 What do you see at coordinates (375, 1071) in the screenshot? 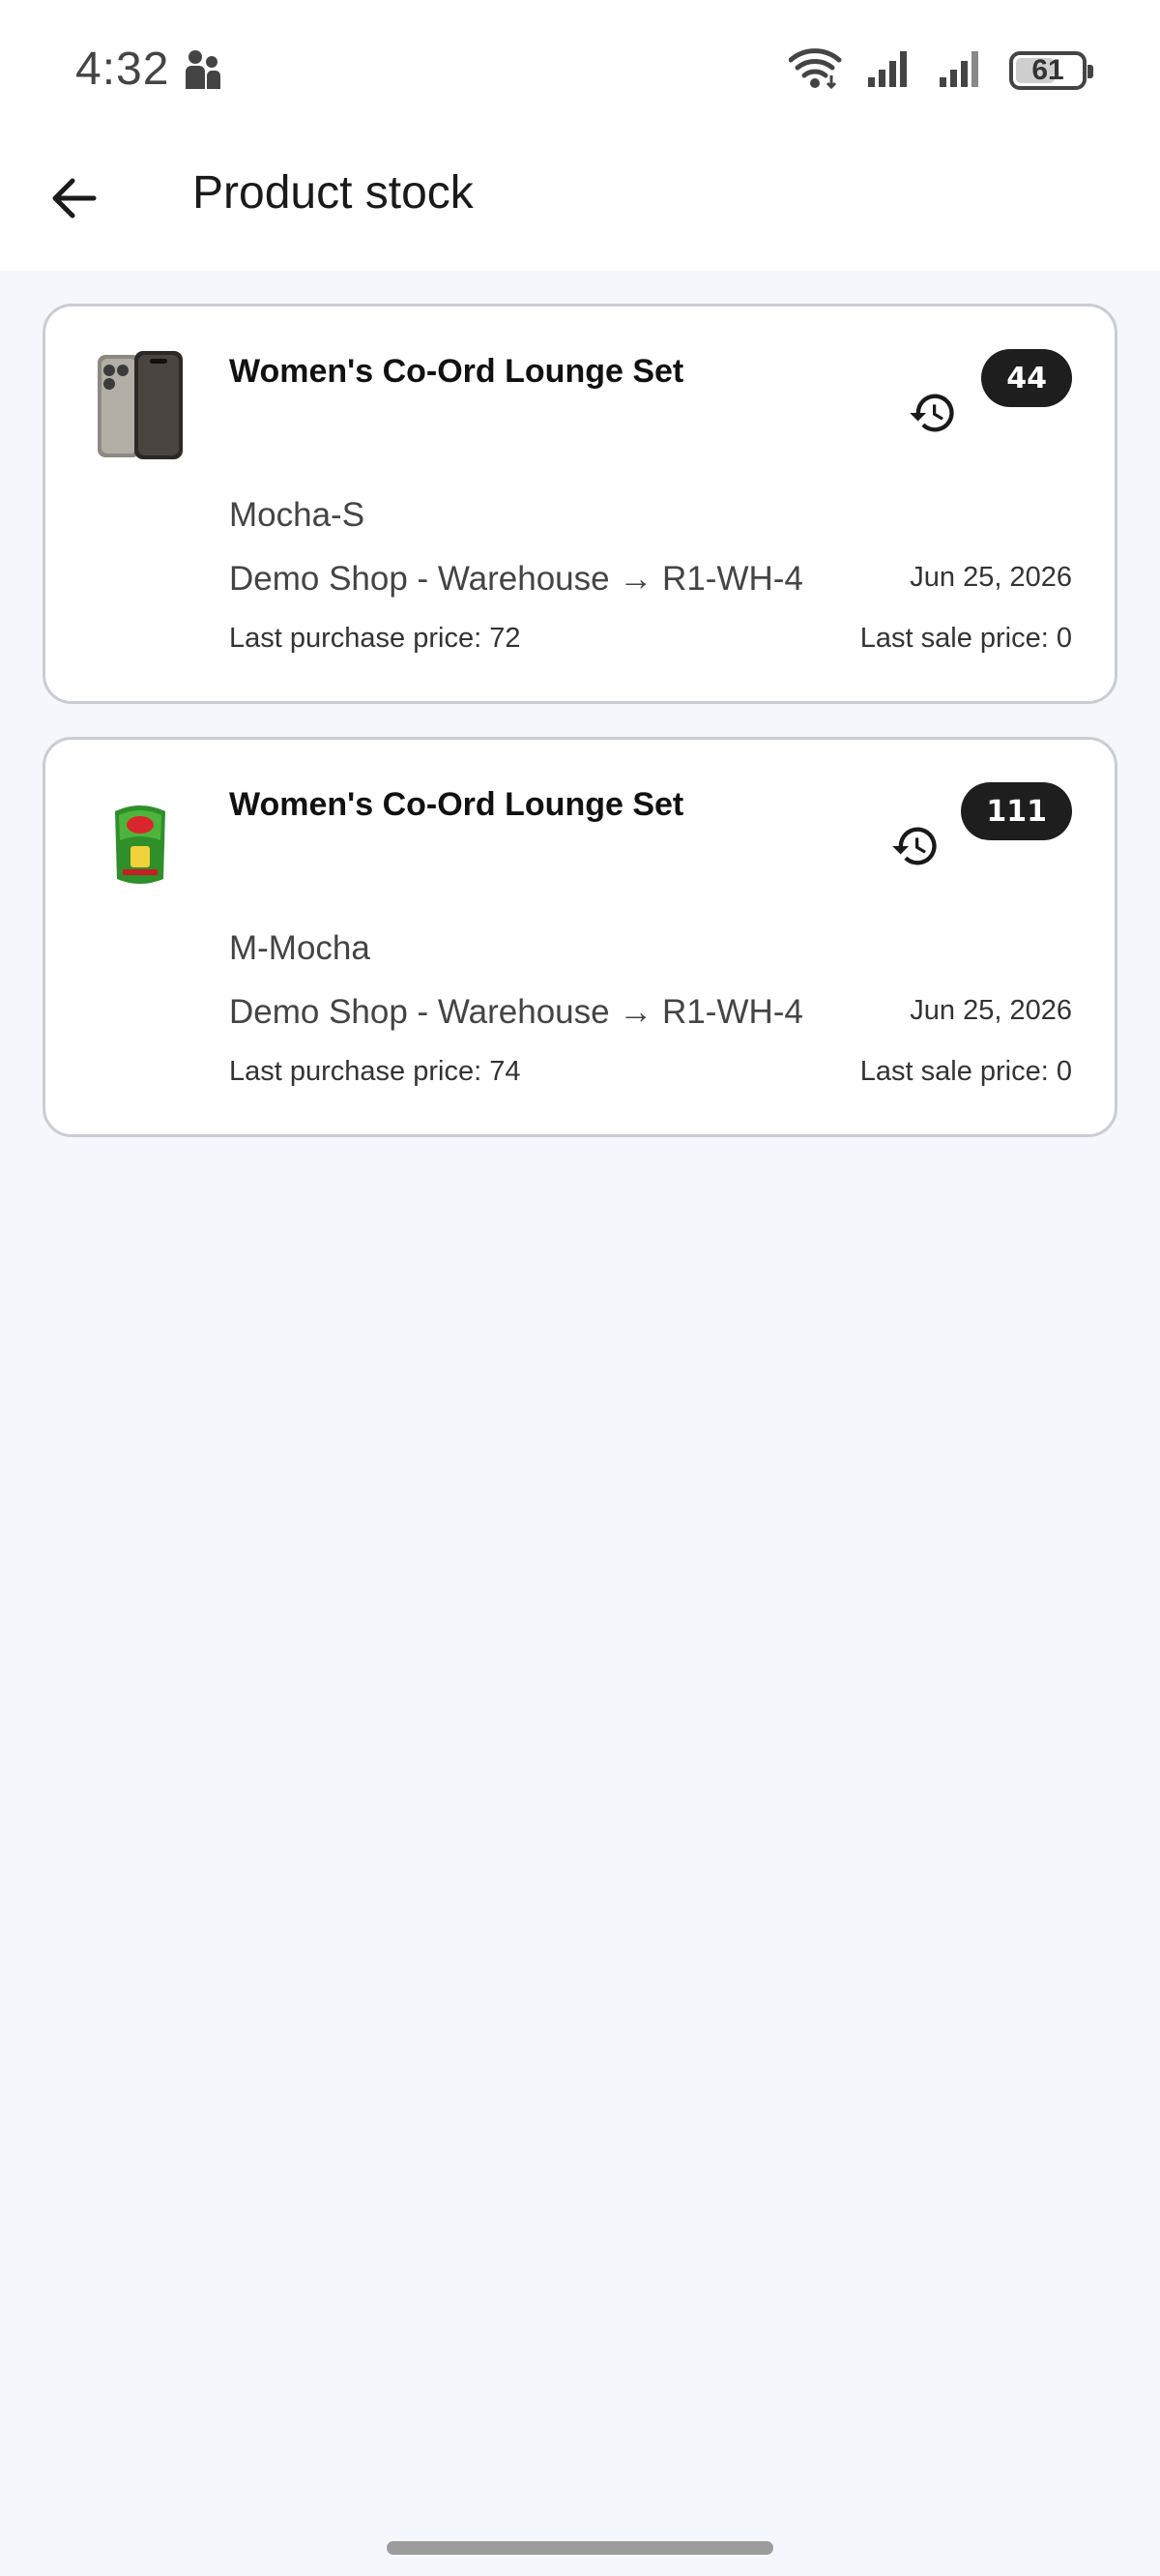
I see `last-purchase-price: Last purchase price: 74` at bounding box center [375, 1071].